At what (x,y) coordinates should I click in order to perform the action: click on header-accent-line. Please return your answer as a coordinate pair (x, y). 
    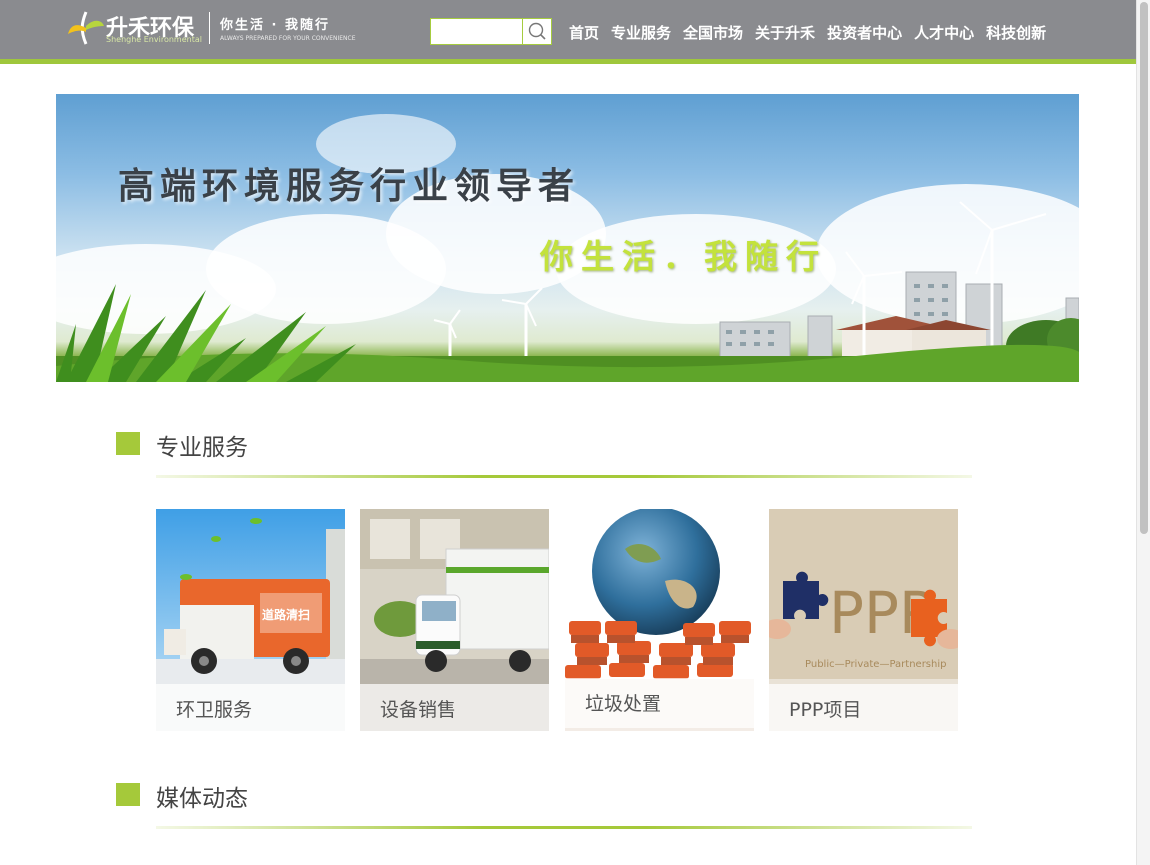
    Looking at the image, I should click on (568, 61).